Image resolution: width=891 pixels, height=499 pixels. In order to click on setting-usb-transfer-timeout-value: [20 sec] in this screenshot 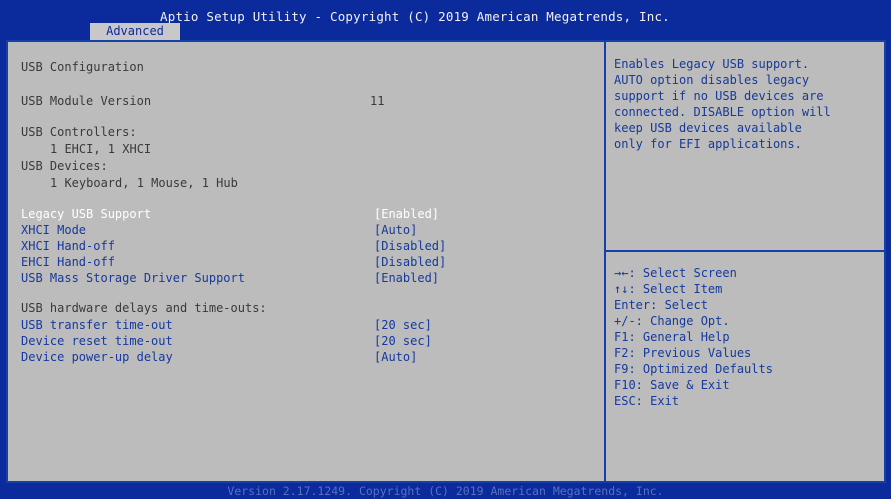, I will do `click(403, 325)`.